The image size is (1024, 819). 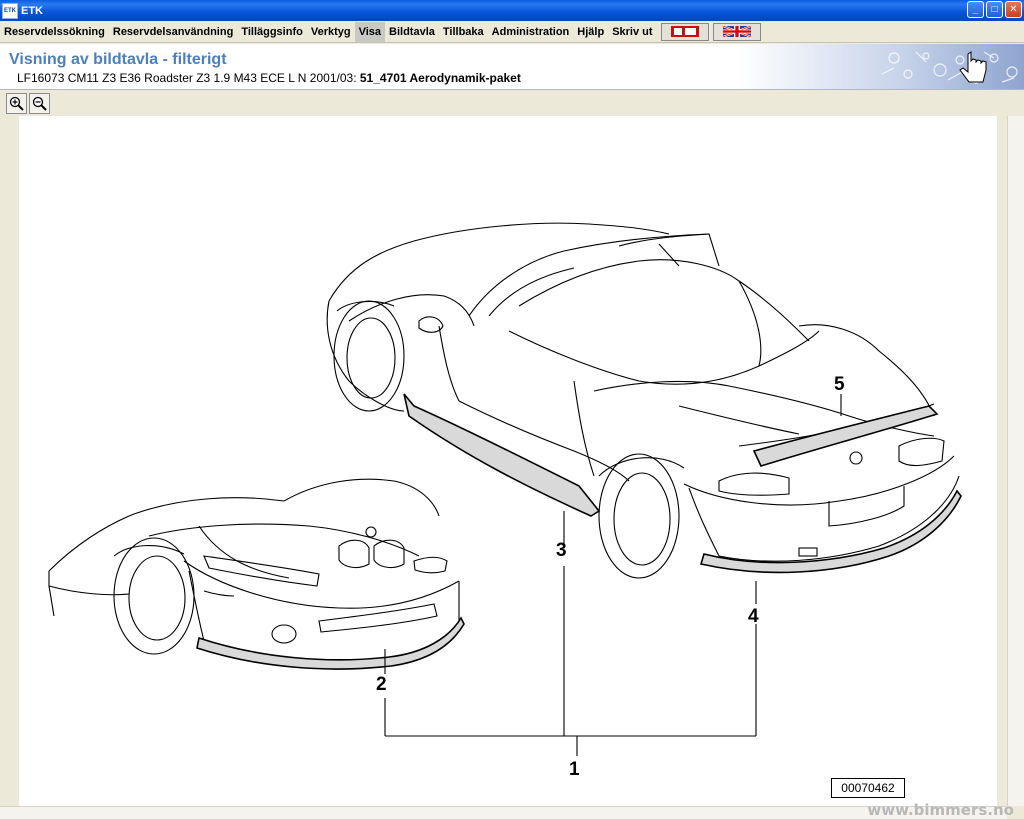 I want to click on menu-item-administration: Administration, so click(x=531, y=32).